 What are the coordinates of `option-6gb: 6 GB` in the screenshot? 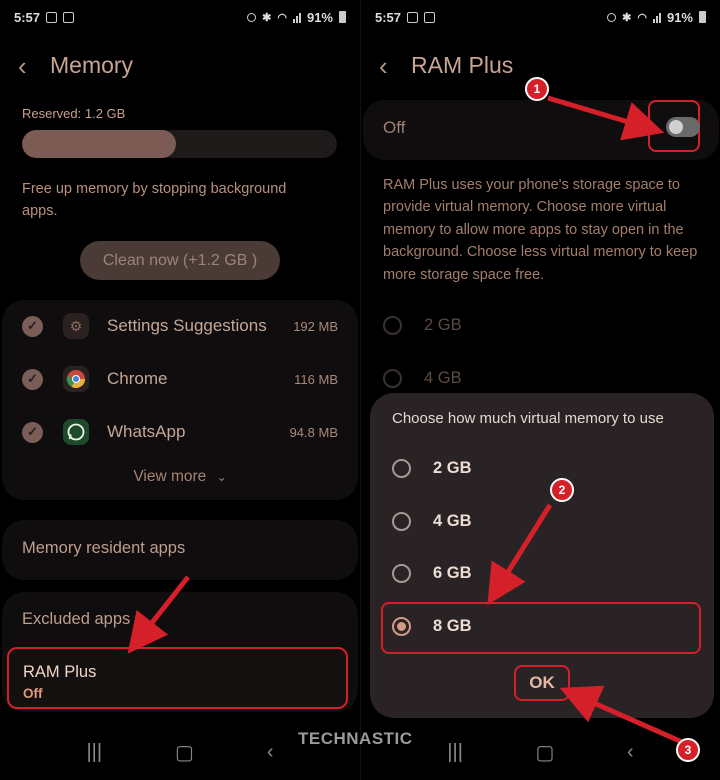 It's located at (432, 573).